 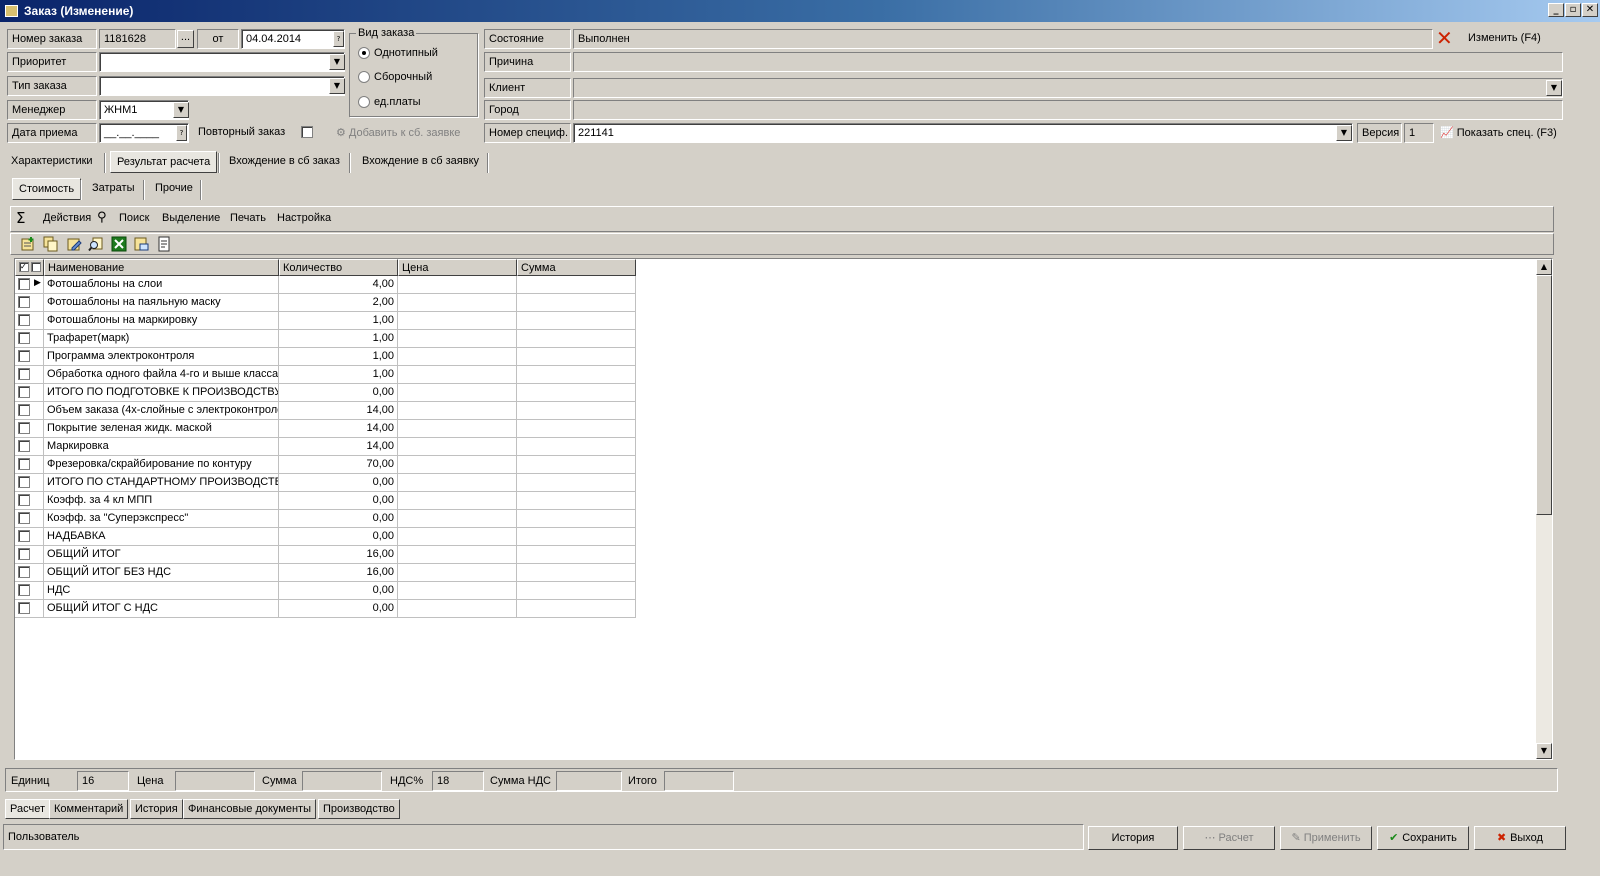 I want to click on table-row: НАДБАВКА 0,00, so click(x=325, y=537).